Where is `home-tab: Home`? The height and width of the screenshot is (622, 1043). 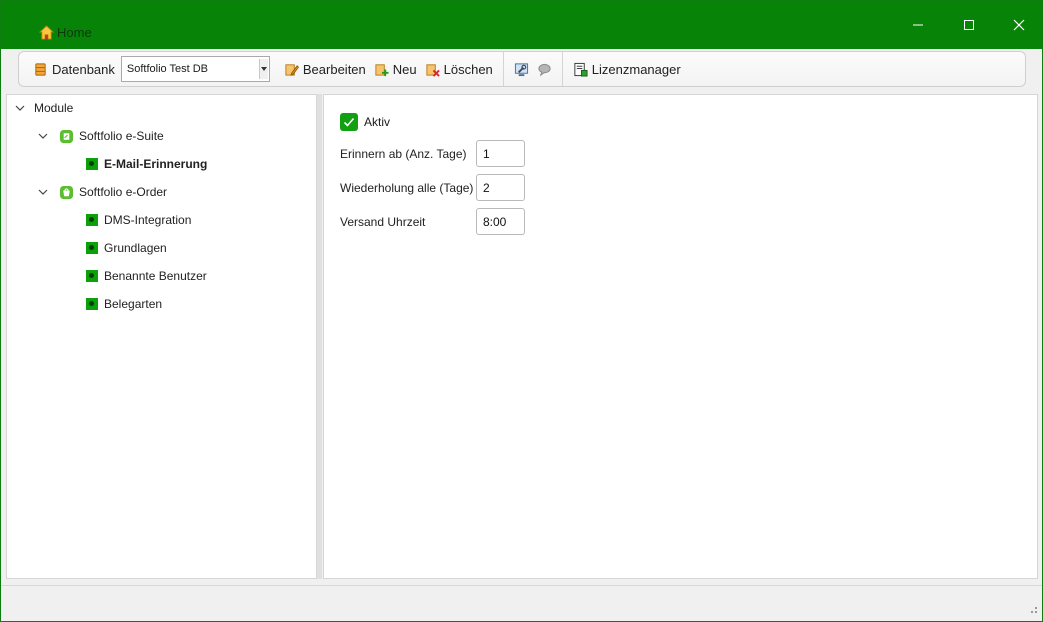
home-tab: Home is located at coordinates (65, 32).